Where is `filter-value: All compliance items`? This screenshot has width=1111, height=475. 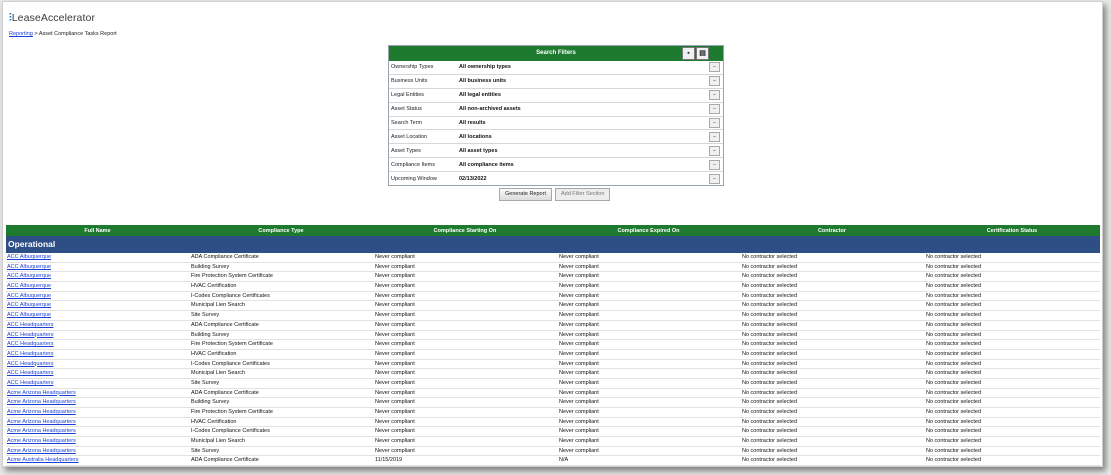
filter-value: All compliance items is located at coordinates (584, 165).